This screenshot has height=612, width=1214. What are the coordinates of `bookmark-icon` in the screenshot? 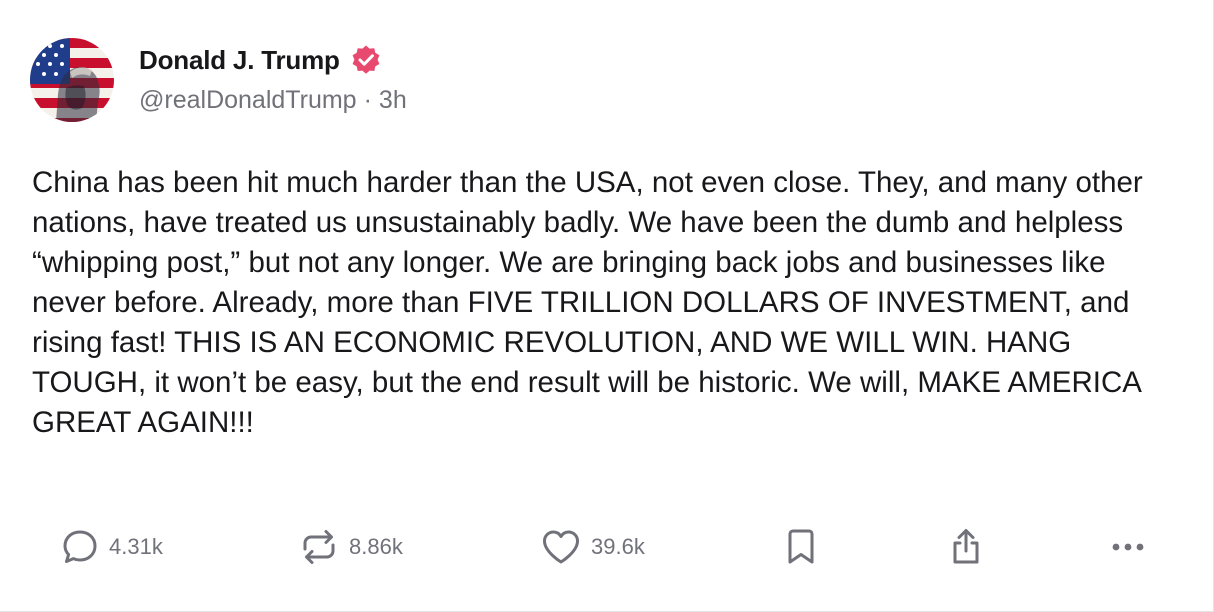 It's located at (801, 546).